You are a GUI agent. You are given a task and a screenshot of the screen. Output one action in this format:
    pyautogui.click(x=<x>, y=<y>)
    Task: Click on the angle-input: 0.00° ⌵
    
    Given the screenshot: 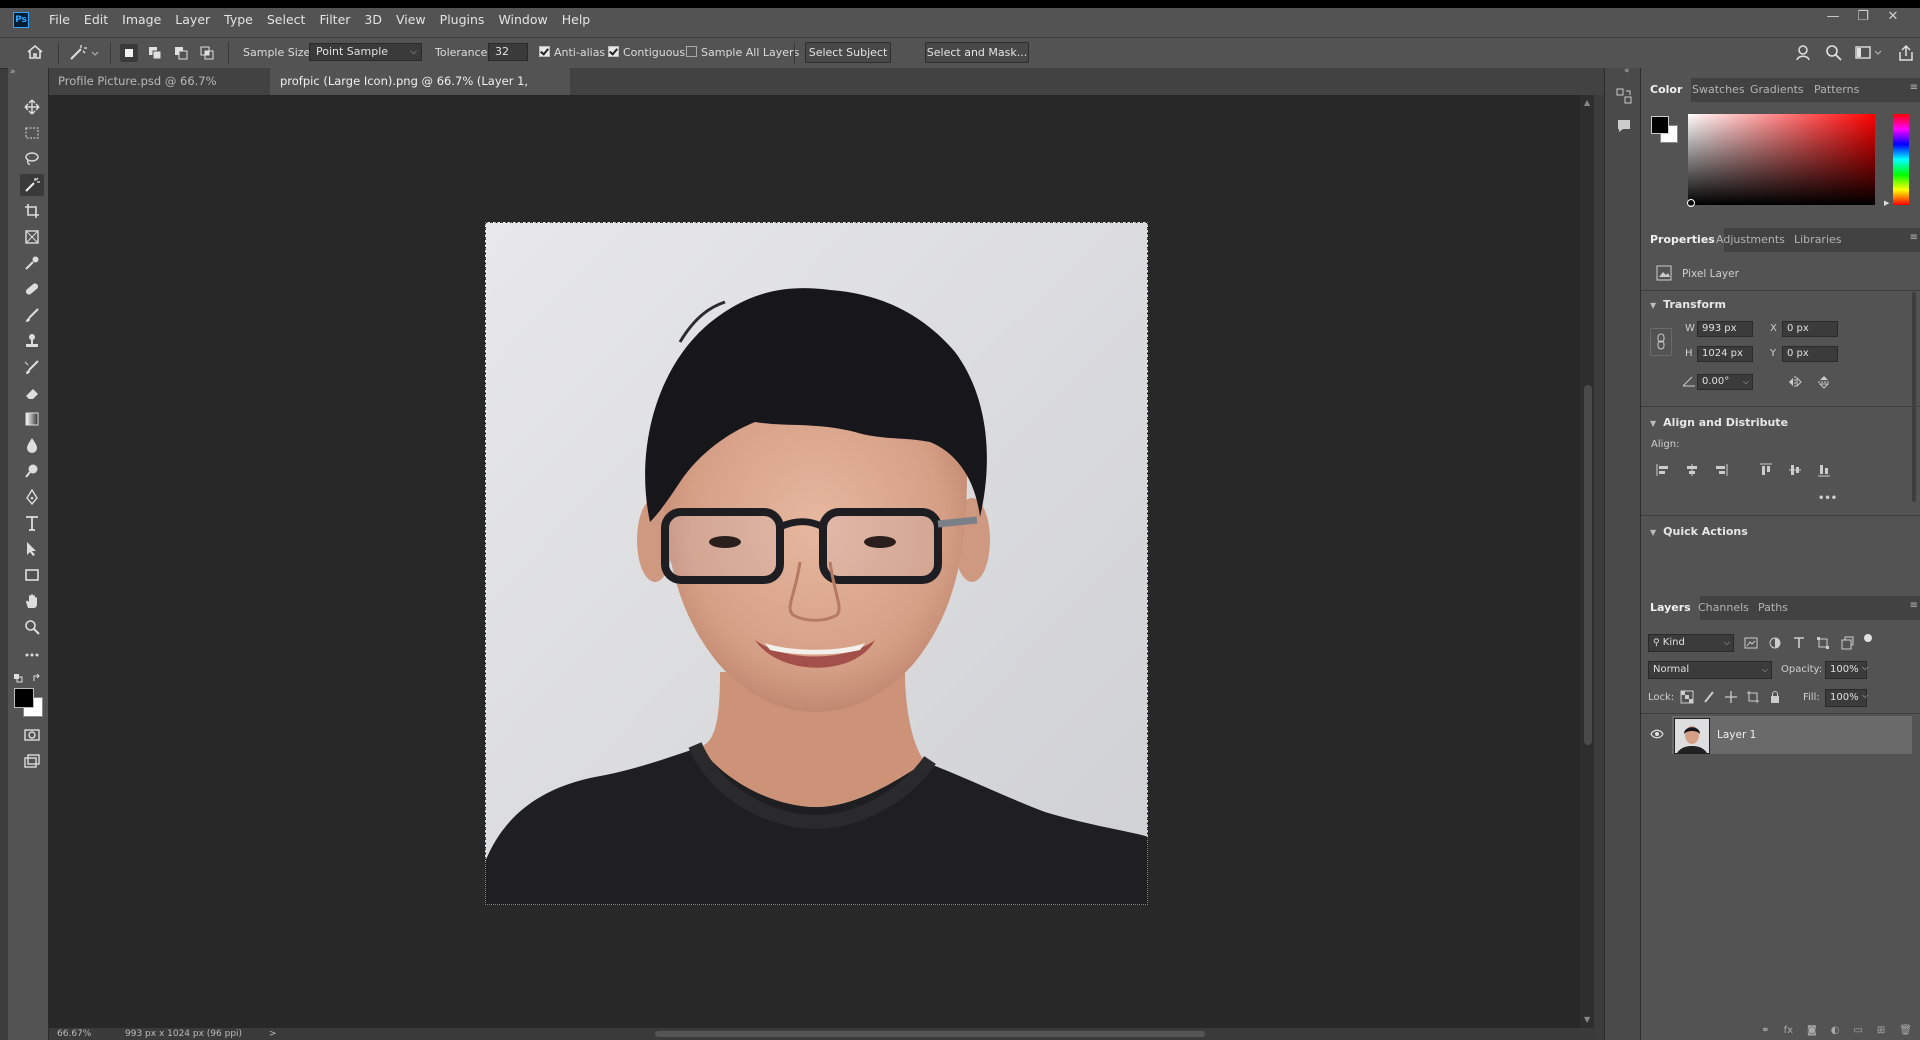 What is the action you would take?
    pyautogui.click(x=1725, y=382)
    